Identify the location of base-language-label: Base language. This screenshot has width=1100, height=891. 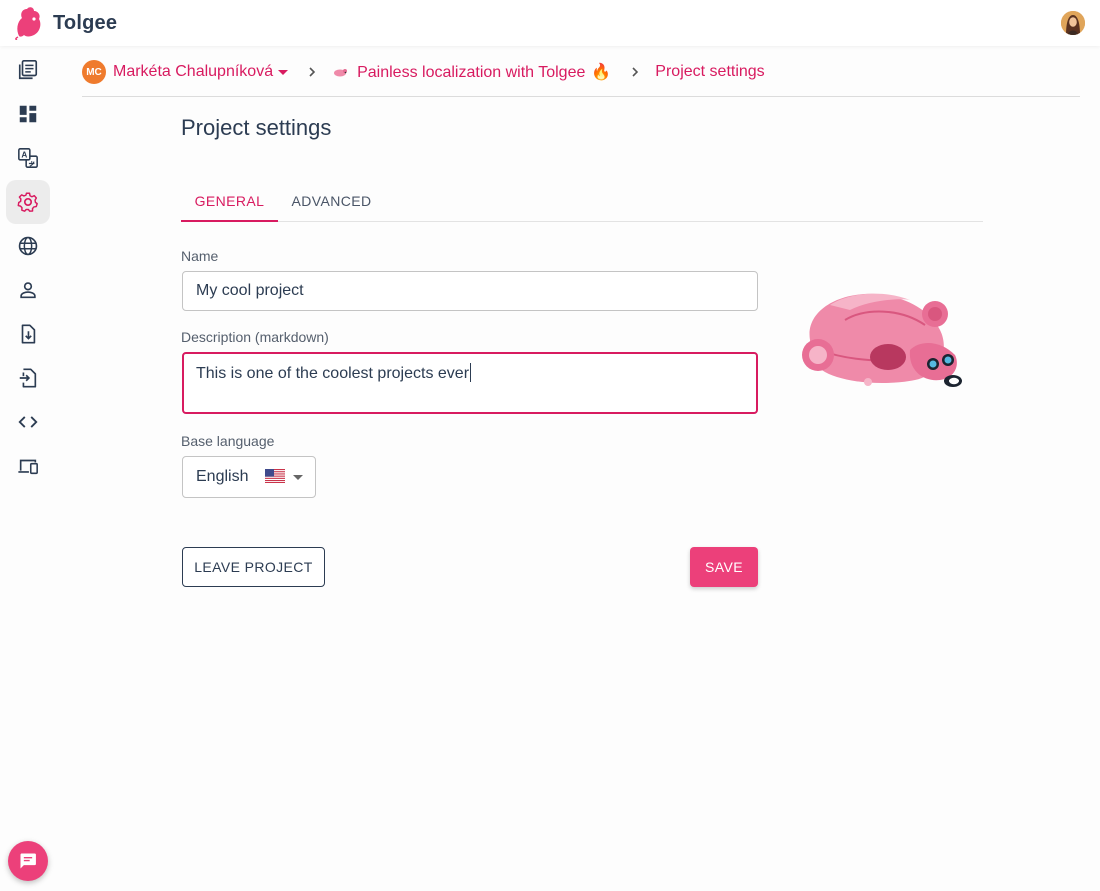
(228, 441).